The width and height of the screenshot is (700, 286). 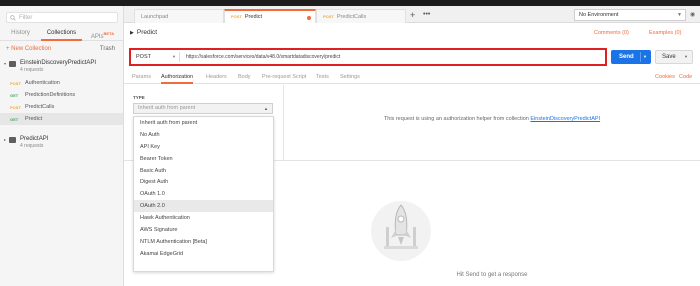 What do you see at coordinates (492, 275) in the screenshot?
I see `hit-send-hint: Hit Send to get a response` at bounding box center [492, 275].